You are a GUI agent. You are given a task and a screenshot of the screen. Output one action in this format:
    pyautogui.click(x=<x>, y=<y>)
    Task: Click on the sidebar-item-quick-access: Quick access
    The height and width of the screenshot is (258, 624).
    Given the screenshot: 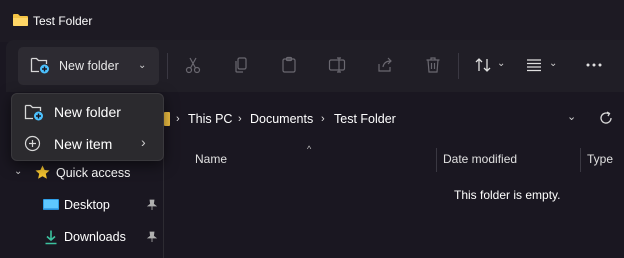 What is the action you would take?
    pyautogui.click(x=93, y=173)
    